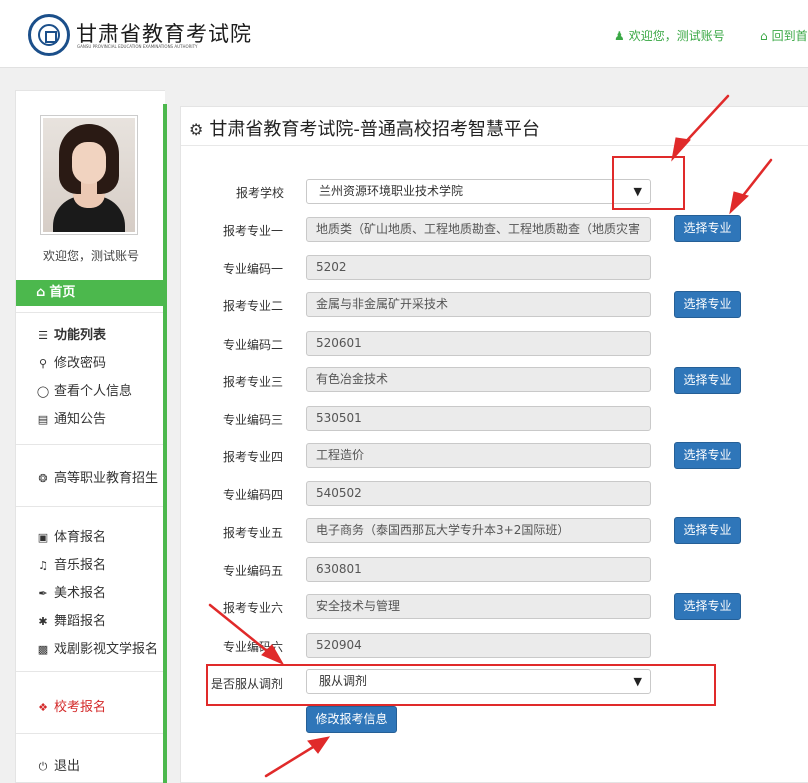 The image size is (808, 783). Describe the element at coordinates (292, 760) in the screenshot. I see `arrow-to-submit` at that location.